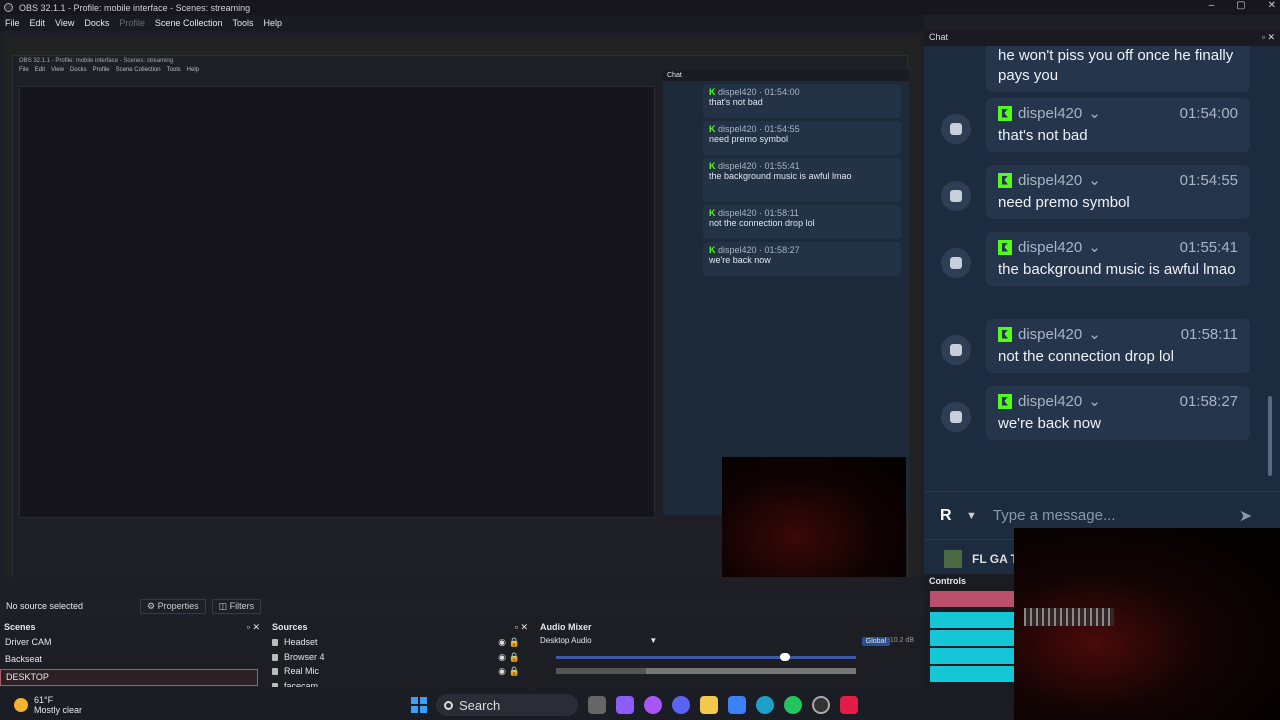 The height and width of the screenshot is (720, 1280). Describe the element at coordinates (1245, 516) in the screenshot. I see `send-icon: ➤` at that location.